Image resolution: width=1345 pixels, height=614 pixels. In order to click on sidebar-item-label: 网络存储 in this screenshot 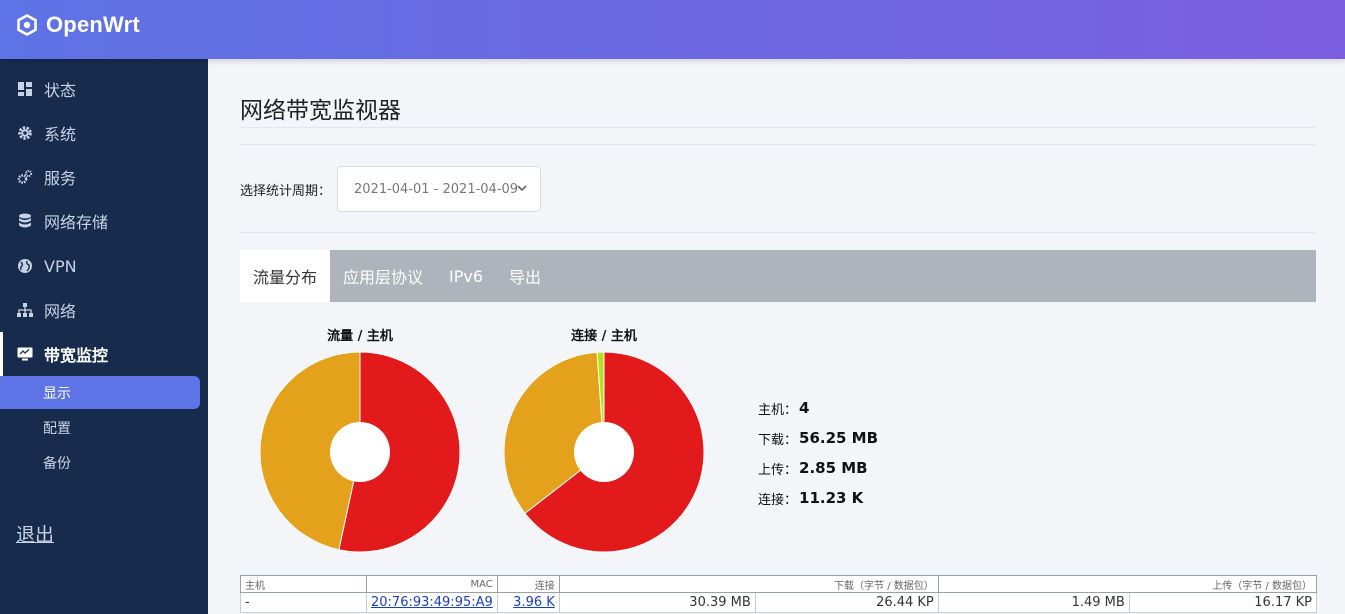, I will do `click(76, 222)`.